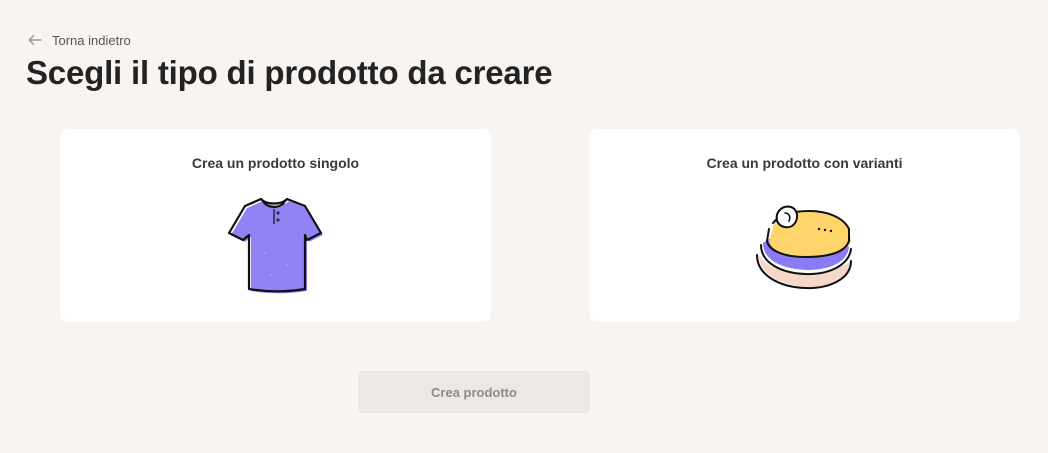 The image size is (1048, 453). What do you see at coordinates (276, 248) in the screenshot?
I see `tshirt-icon` at bounding box center [276, 248].